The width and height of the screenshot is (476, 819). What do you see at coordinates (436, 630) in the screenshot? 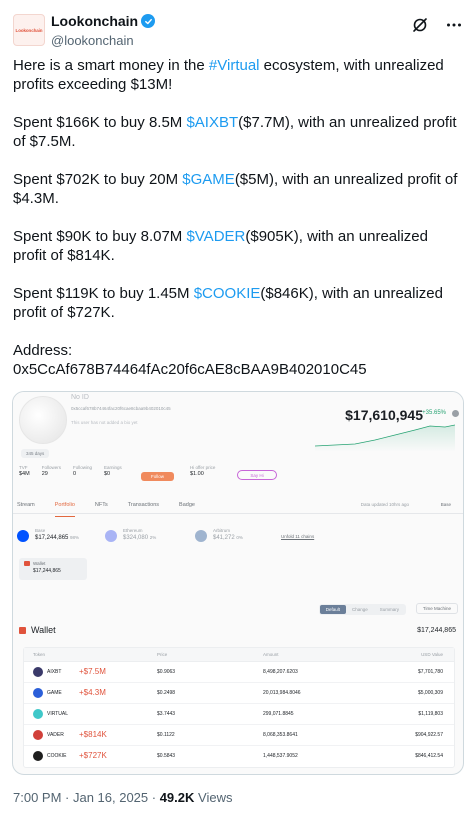
I see `wallet-total: $17,244,865` at bounding box center [436, 630].